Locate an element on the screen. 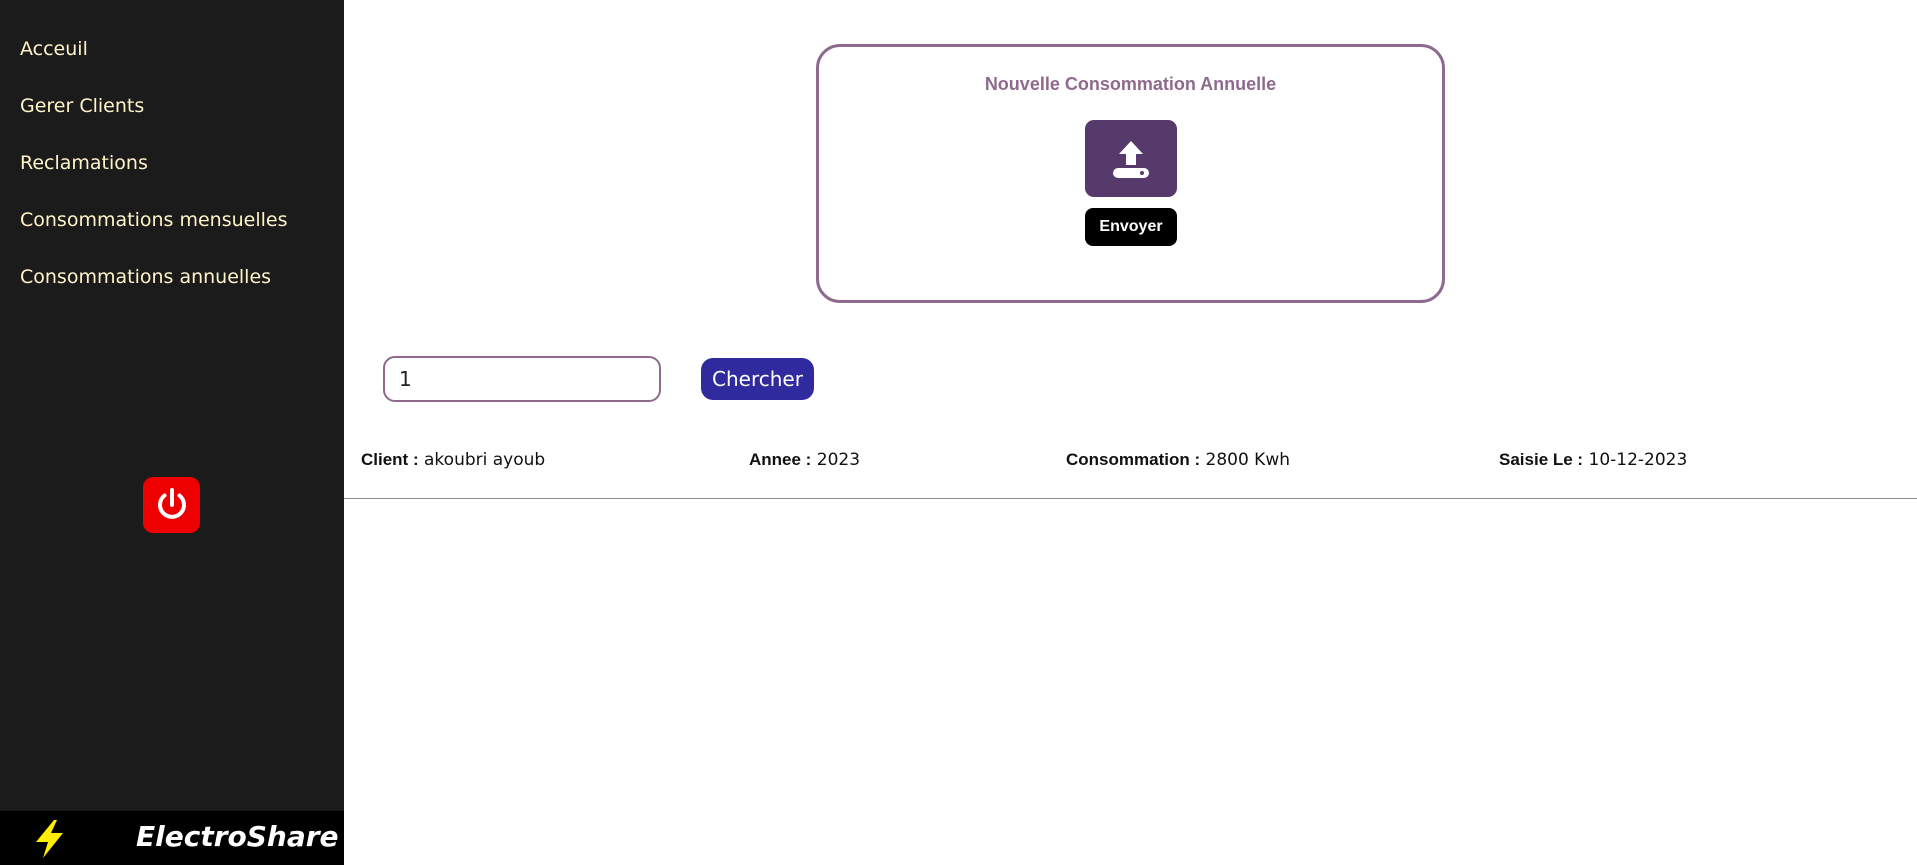 The height and width of the screenshot is (865, 1917). search-button: Chercher is located at coordinates (757, 379).